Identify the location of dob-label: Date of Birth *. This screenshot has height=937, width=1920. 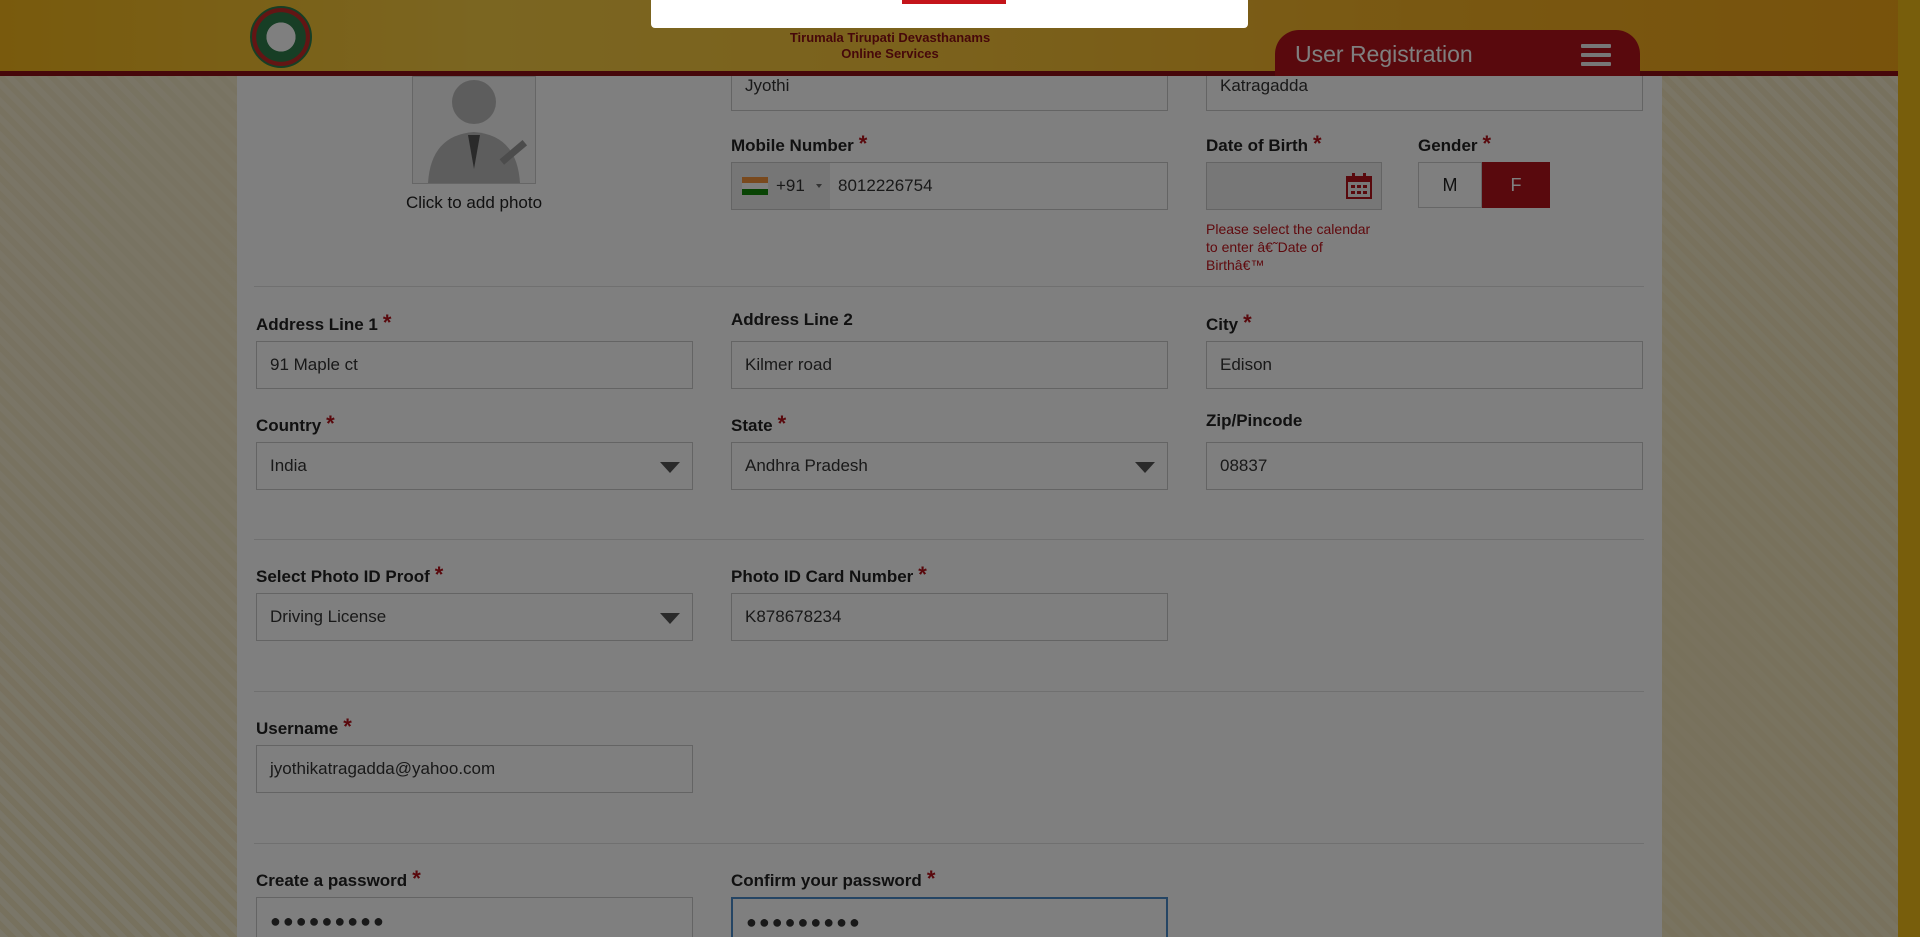
(1264, 143).